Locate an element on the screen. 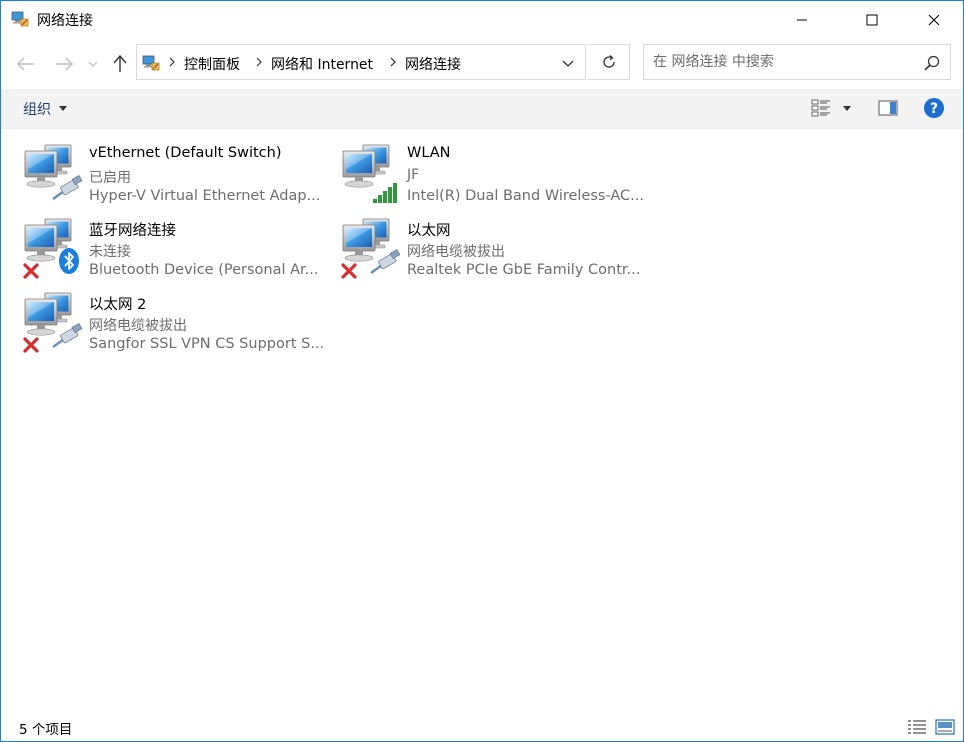  minimize-icon is located at coordinates (802, 20).